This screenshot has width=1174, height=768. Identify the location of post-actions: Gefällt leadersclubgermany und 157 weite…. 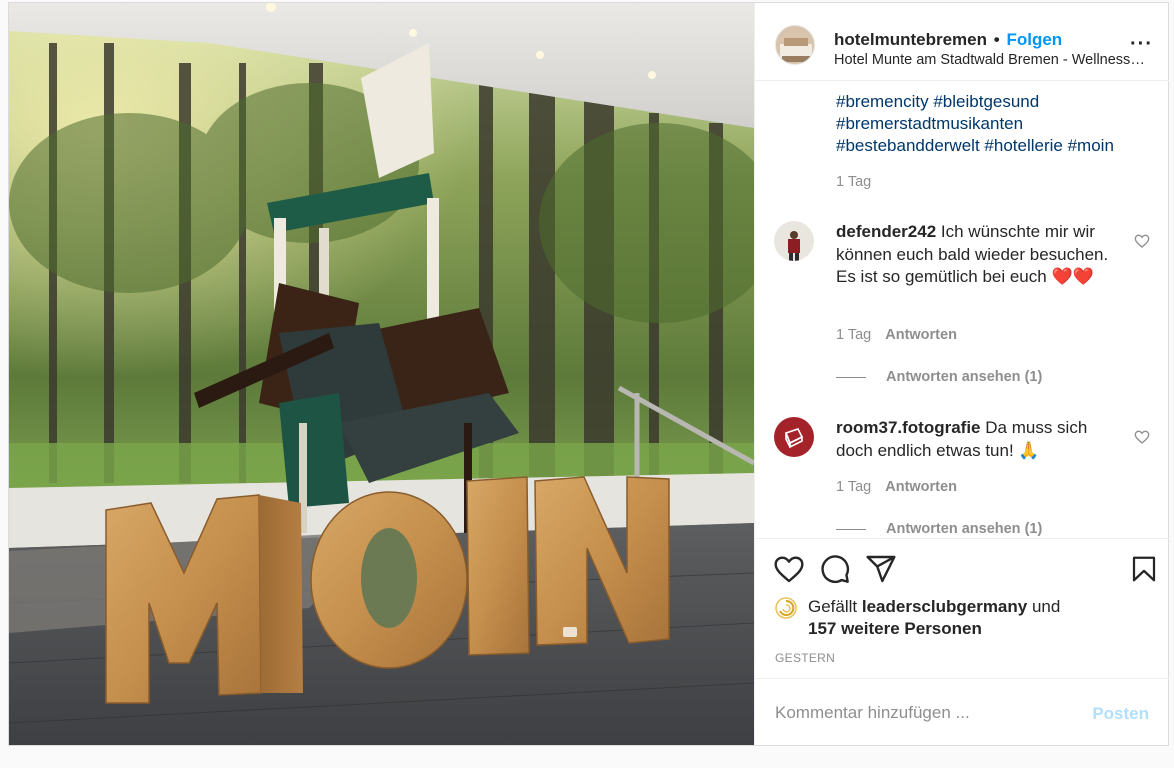
(962, 608).